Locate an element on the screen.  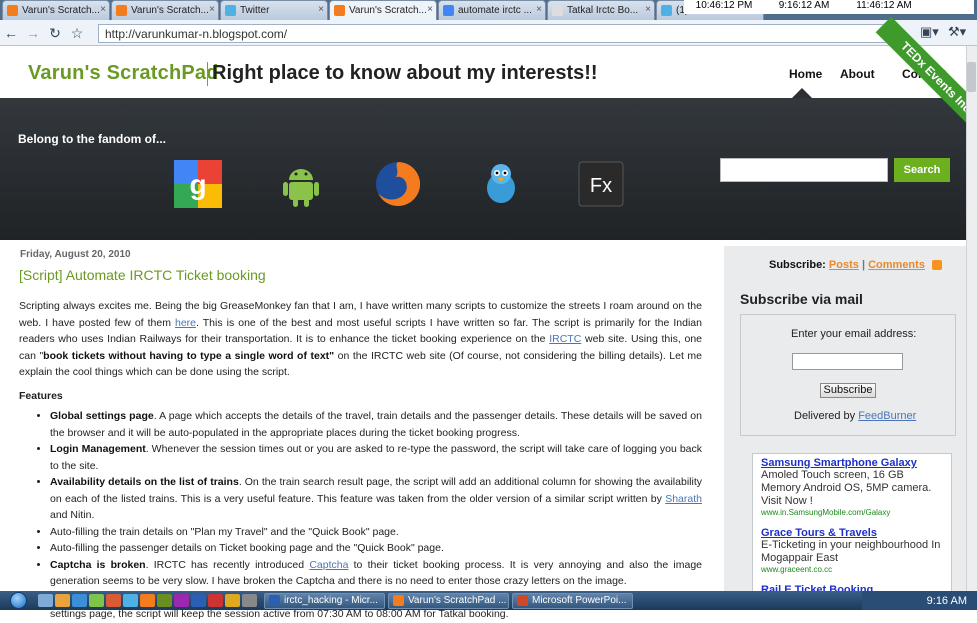
posts-link: Posts is located at coordinates (844, 265).